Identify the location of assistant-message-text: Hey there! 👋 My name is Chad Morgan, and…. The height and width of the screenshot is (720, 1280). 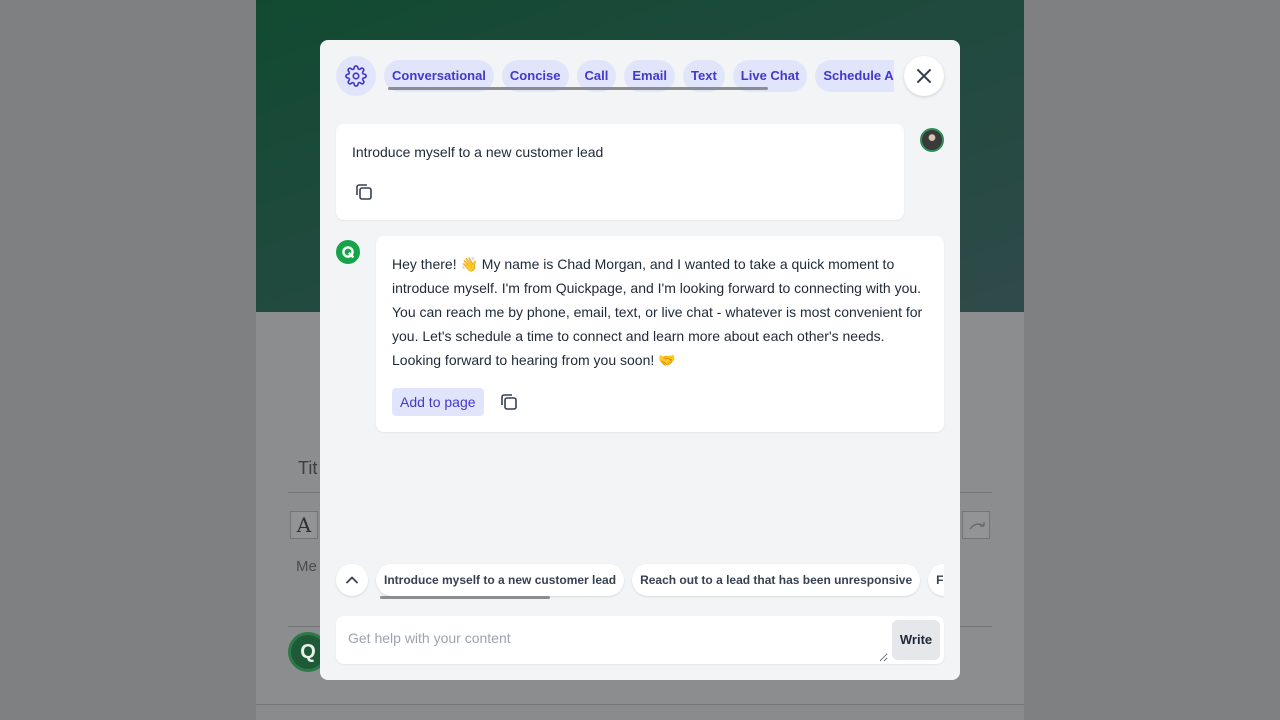
(657, 312).